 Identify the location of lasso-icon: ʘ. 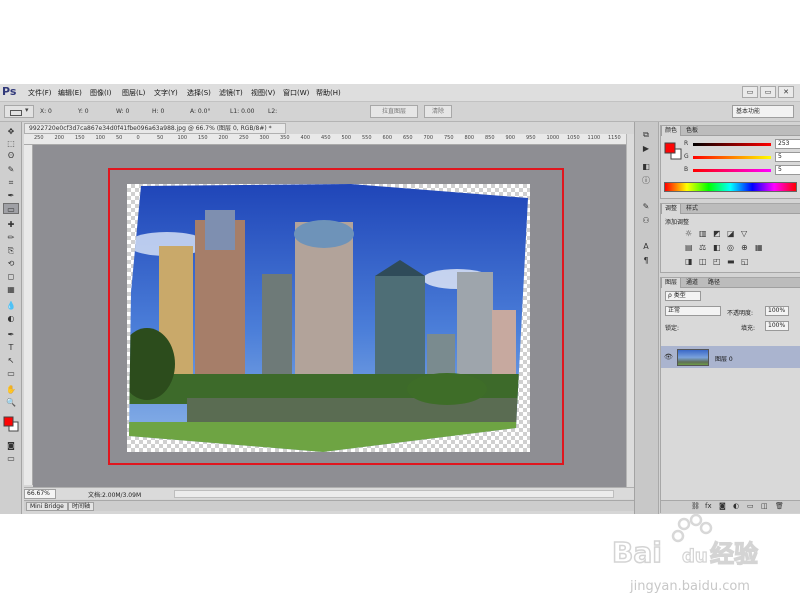
(11, 155).